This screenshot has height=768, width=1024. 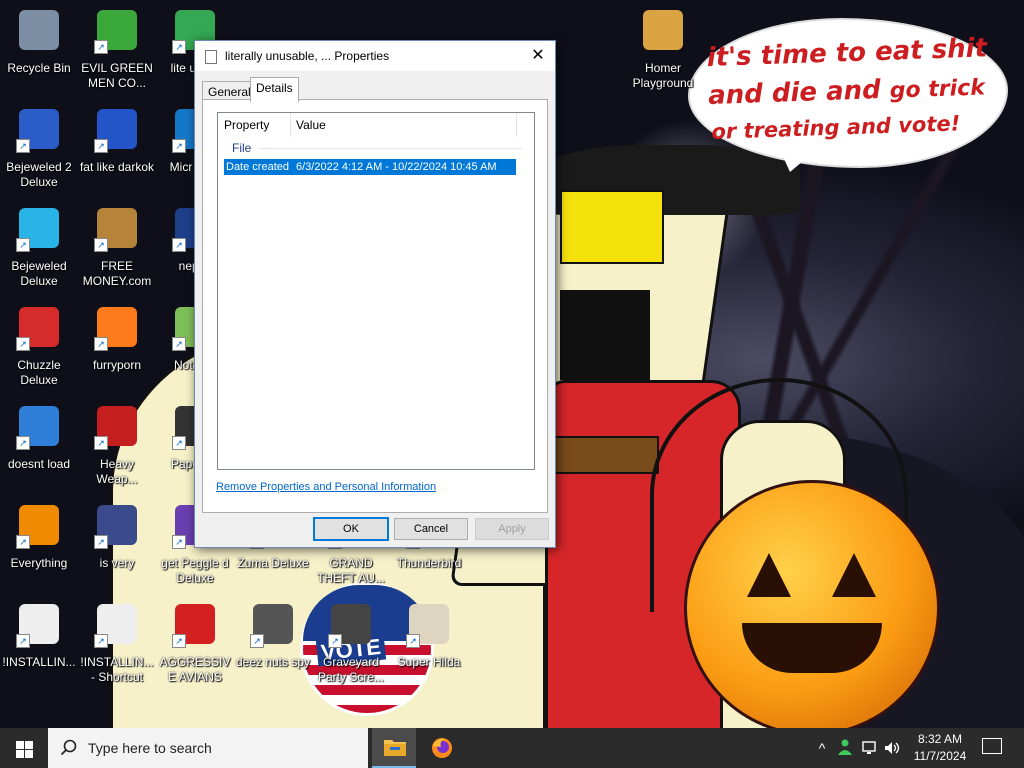 What do you see at coordinates (257, 167) in the screenshot?
I see `row-property: Date created` at bounding box center [257, 167].